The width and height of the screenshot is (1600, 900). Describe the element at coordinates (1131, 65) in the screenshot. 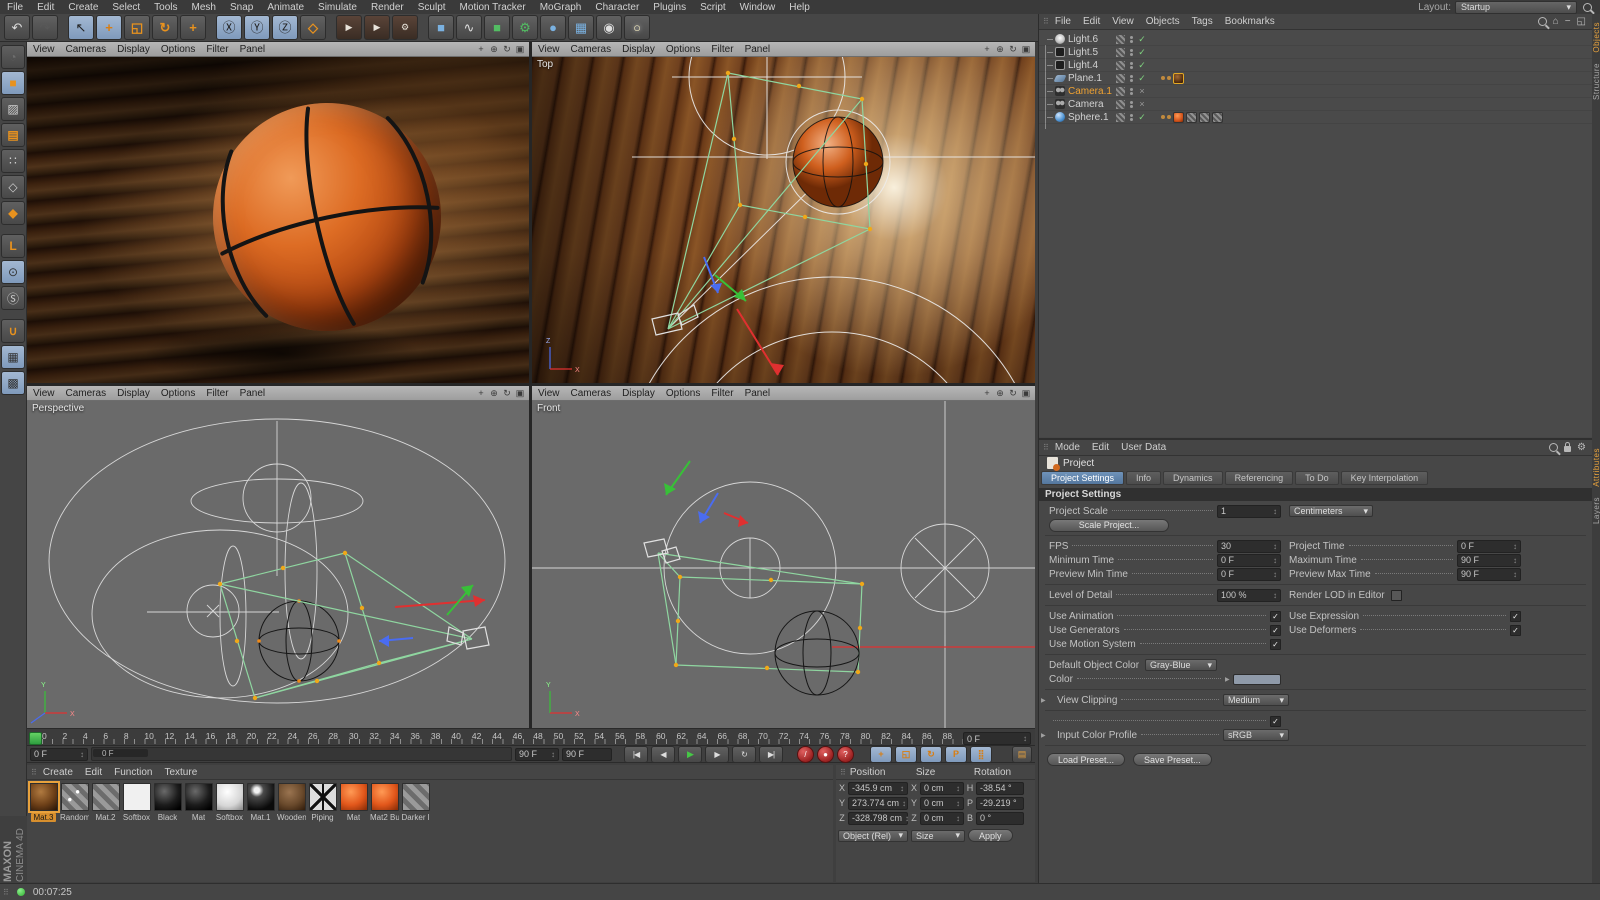

I see `visibility-dots` at that location.